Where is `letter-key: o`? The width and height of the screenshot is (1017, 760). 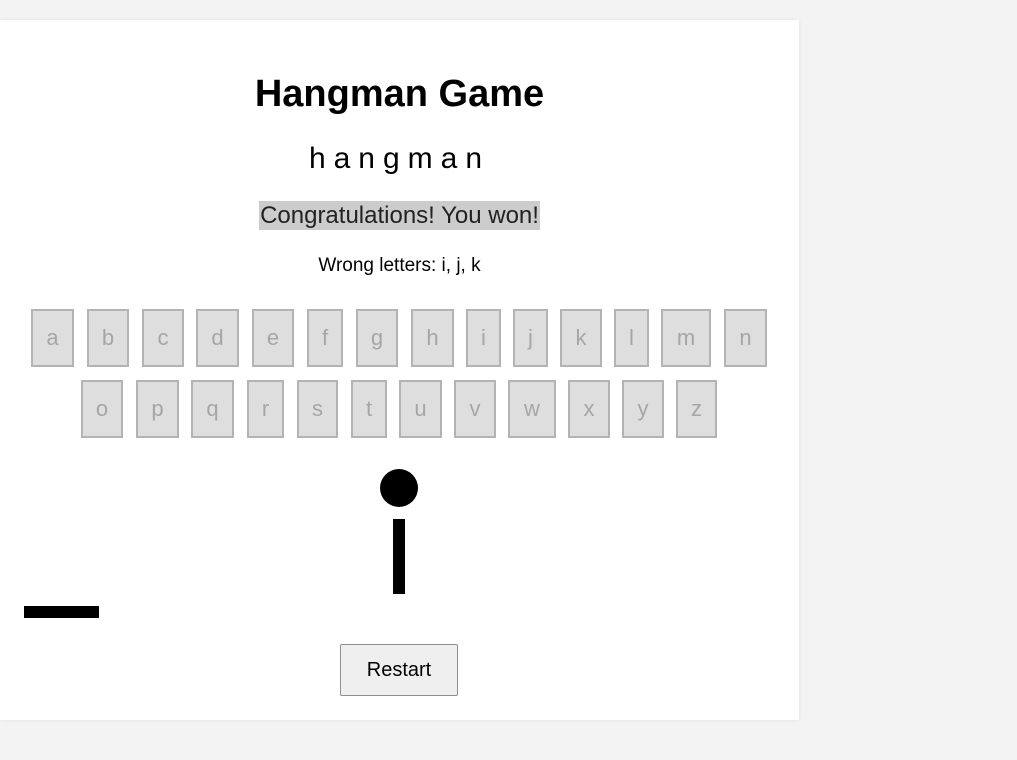 letter-key: o is located at coordinates (102, 409).